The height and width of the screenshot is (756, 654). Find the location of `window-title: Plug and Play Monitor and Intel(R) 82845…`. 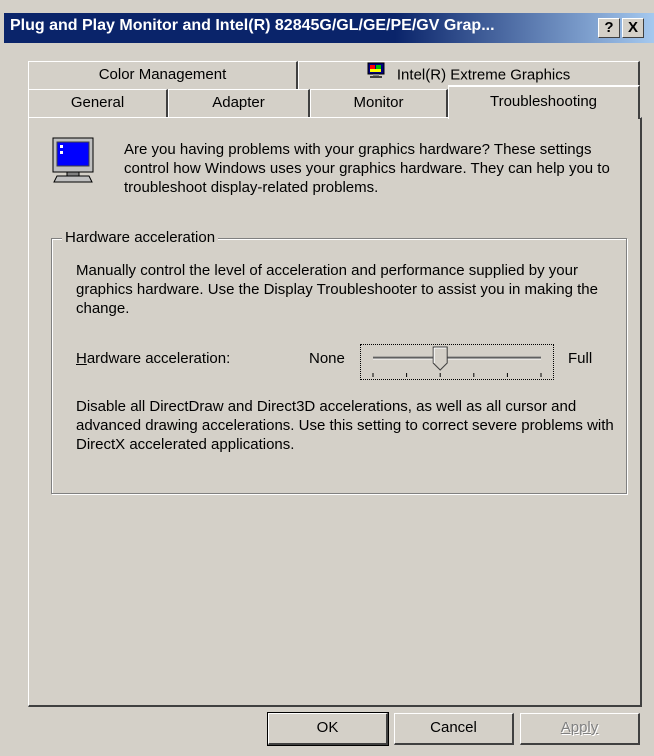

window-title: Plug and Play Monitor and Intel(R) 82845… is located at coordinates (252, 25).